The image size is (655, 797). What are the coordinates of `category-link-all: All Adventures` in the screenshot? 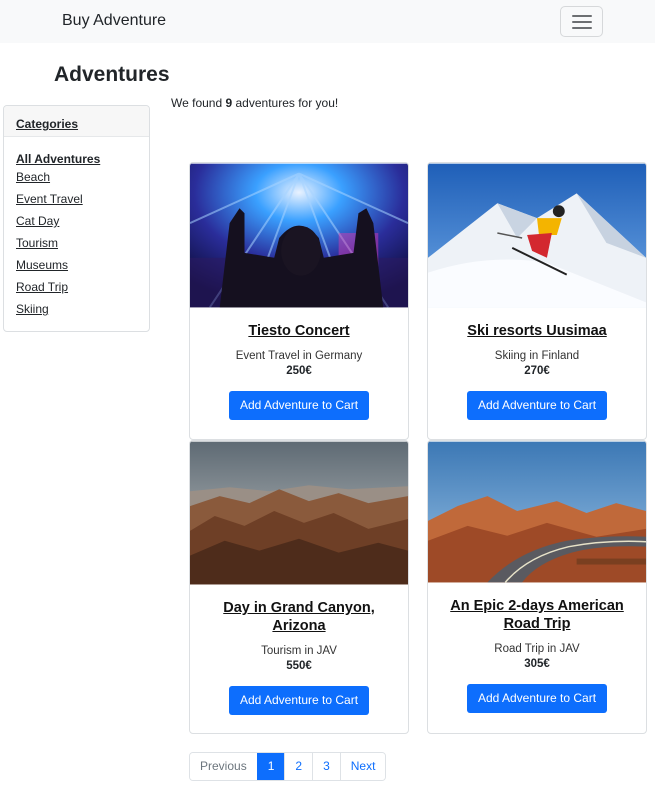 It's located at (58, 161).